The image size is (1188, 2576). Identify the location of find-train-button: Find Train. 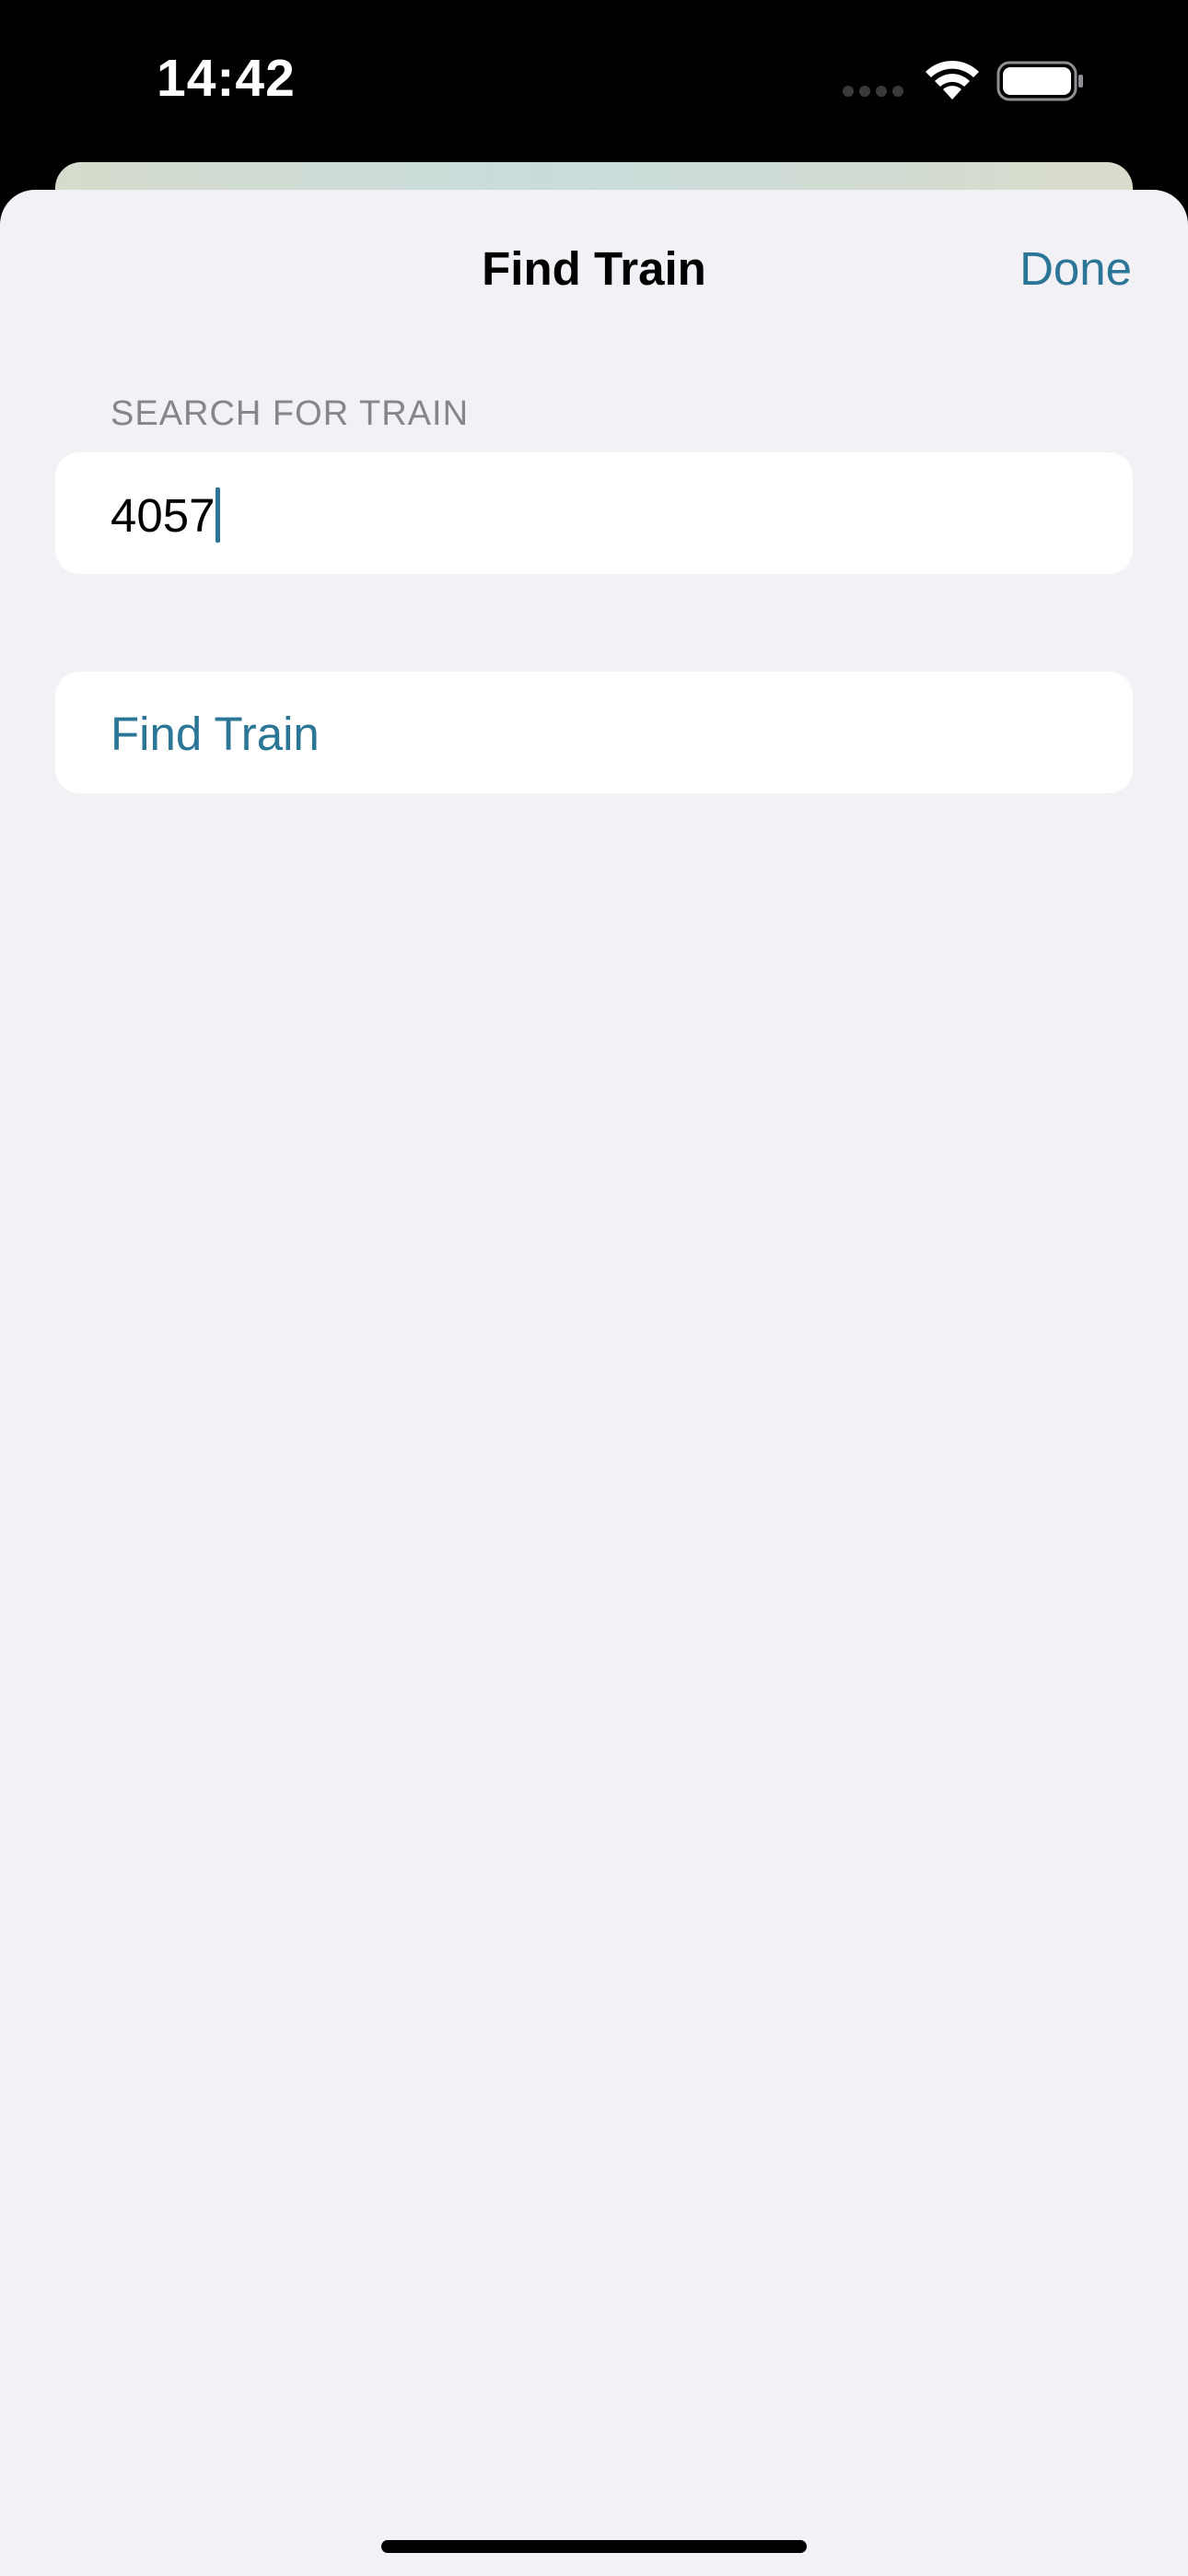
(594, 732).